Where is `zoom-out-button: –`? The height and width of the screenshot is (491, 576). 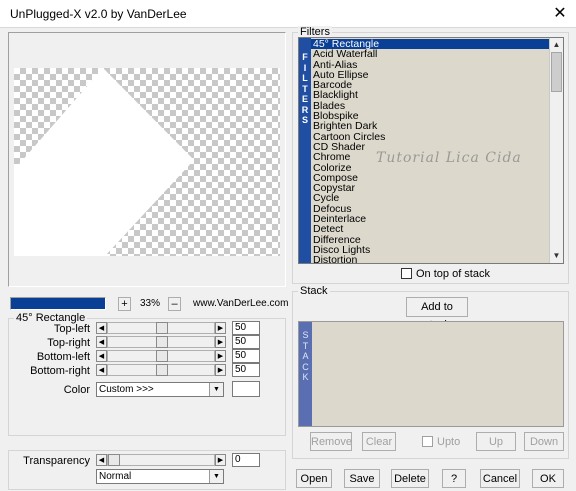
zoom-out-button: – is located at coordinates (174, 304).